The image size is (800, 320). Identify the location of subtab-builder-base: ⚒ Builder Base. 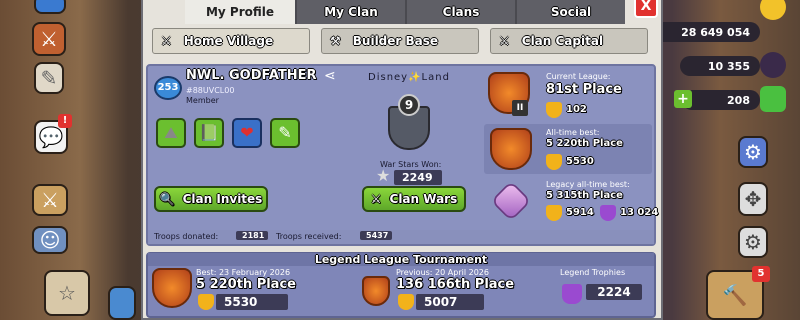
(400, 41).